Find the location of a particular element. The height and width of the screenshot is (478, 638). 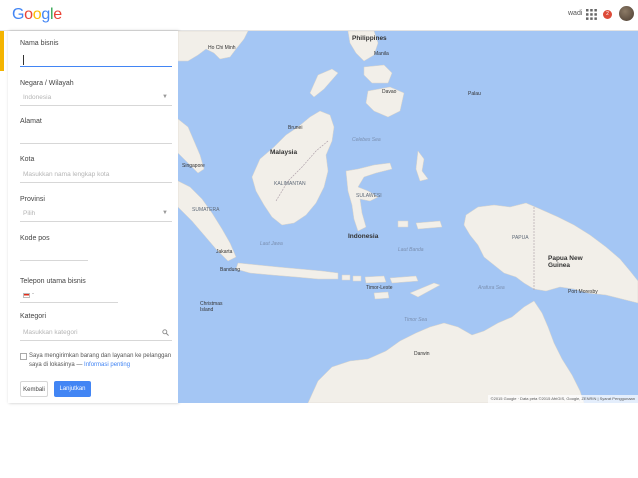

map-label-christmas-island: Christmas Island is located at coordinates (211, 307).